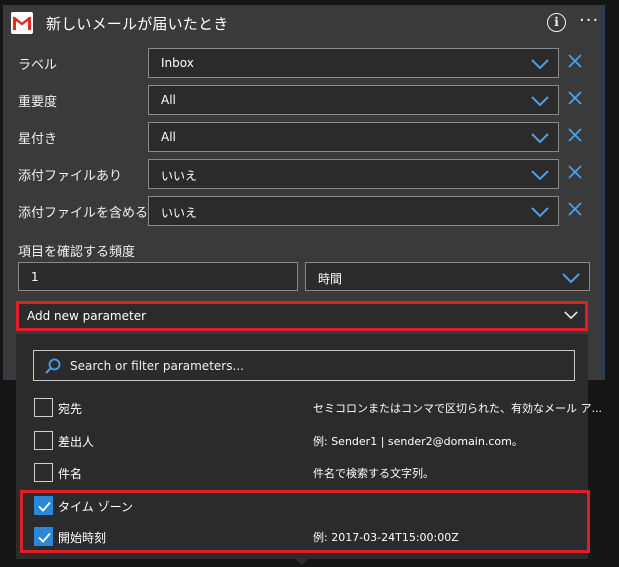 The height and width of the screenshot is (567, 619). Describe the element at coordinates (589, 20) in the screenshot. I see `more-options-icon: ···` at that location.